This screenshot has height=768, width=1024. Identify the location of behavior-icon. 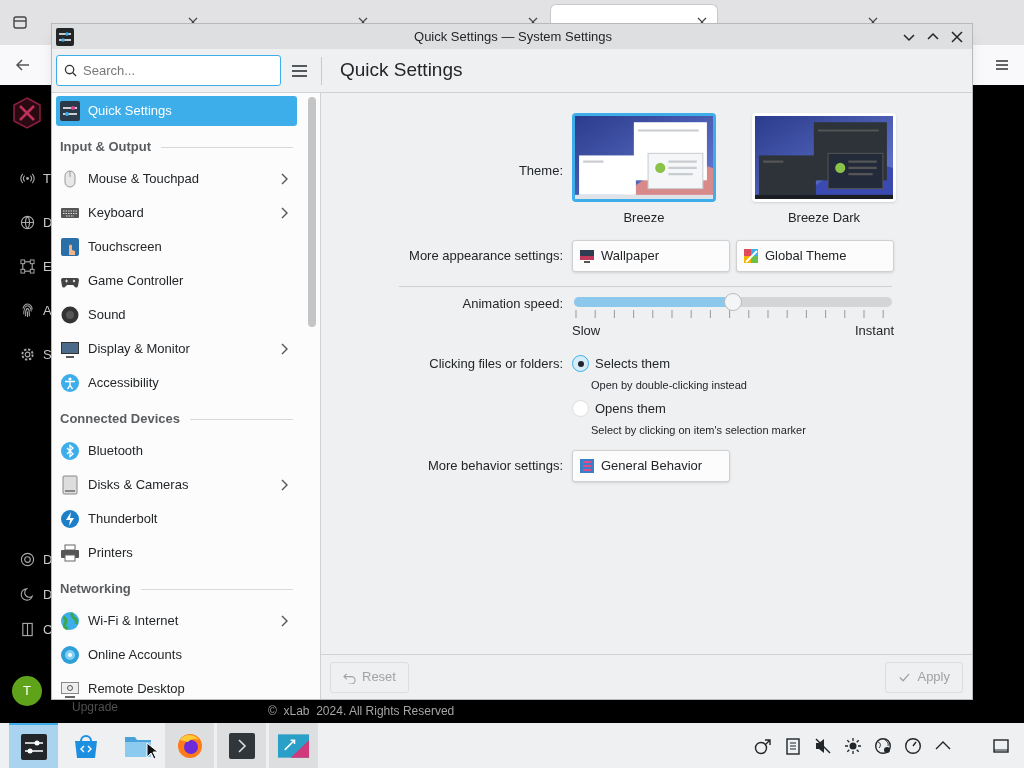
(587, 466).